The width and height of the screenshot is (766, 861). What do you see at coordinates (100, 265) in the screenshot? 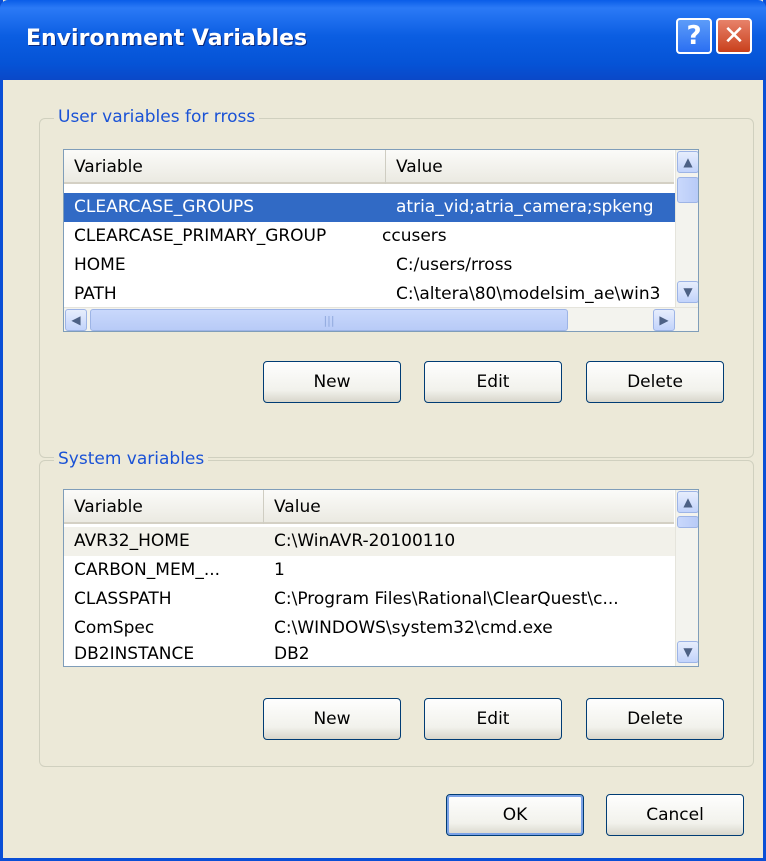
I see `variable-name: HOME` at bounding box center [100, 265].